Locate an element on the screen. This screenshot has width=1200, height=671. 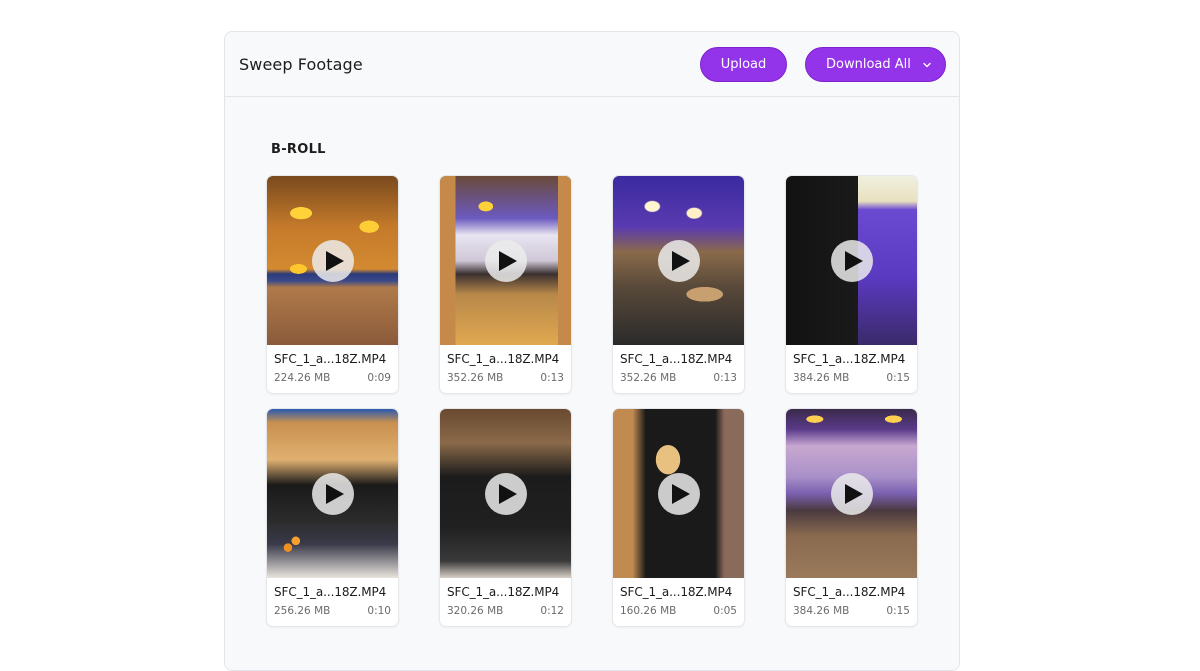
video-duration: 0:05 is located at coordinates (725, 611).